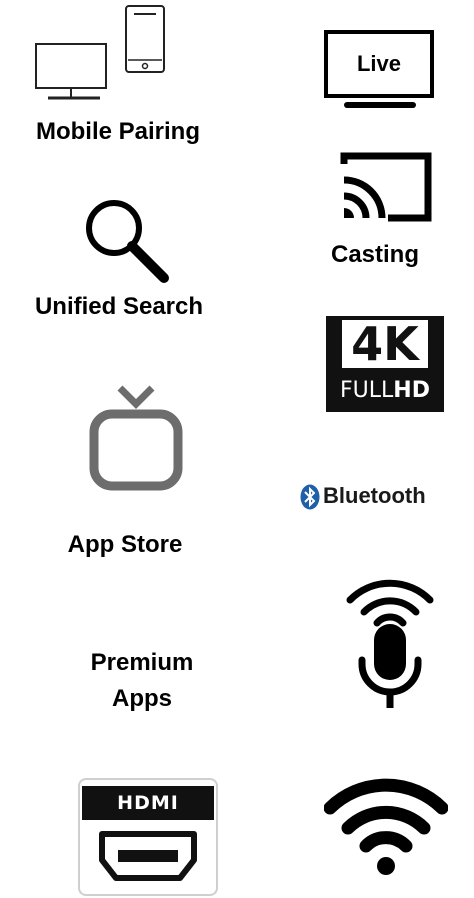 This screenshot has height=898, width=474. Describe the element at coordinates (119, 306) in the screenshot. I see `unified-search-label: Unified Search` at that location.